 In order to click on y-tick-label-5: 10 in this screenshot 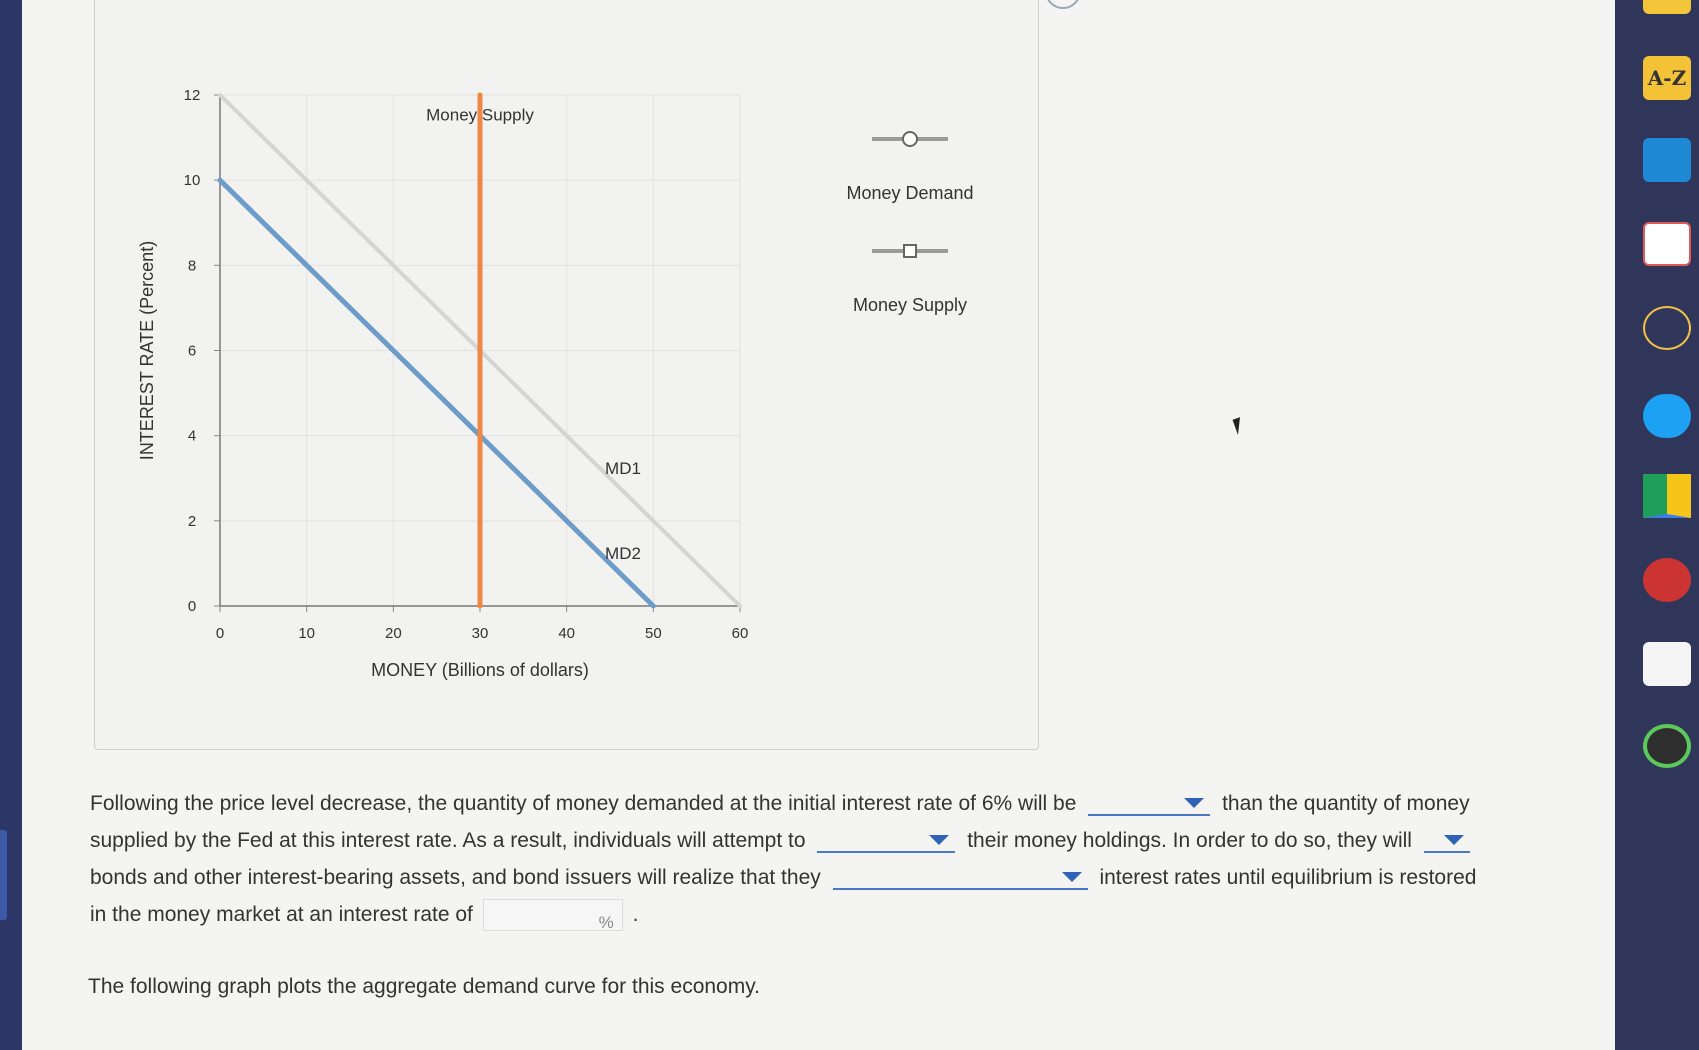, I will do `click(192, 180)`.